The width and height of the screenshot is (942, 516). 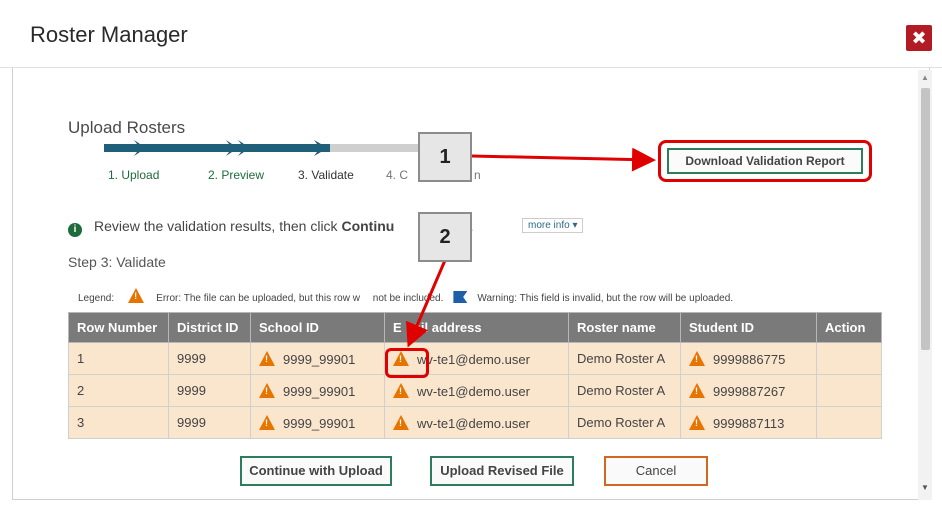 What do you see at coordinates (445, 237) in the screenshot?
I see `callout-2: 2` at bounding box center [445, 237].